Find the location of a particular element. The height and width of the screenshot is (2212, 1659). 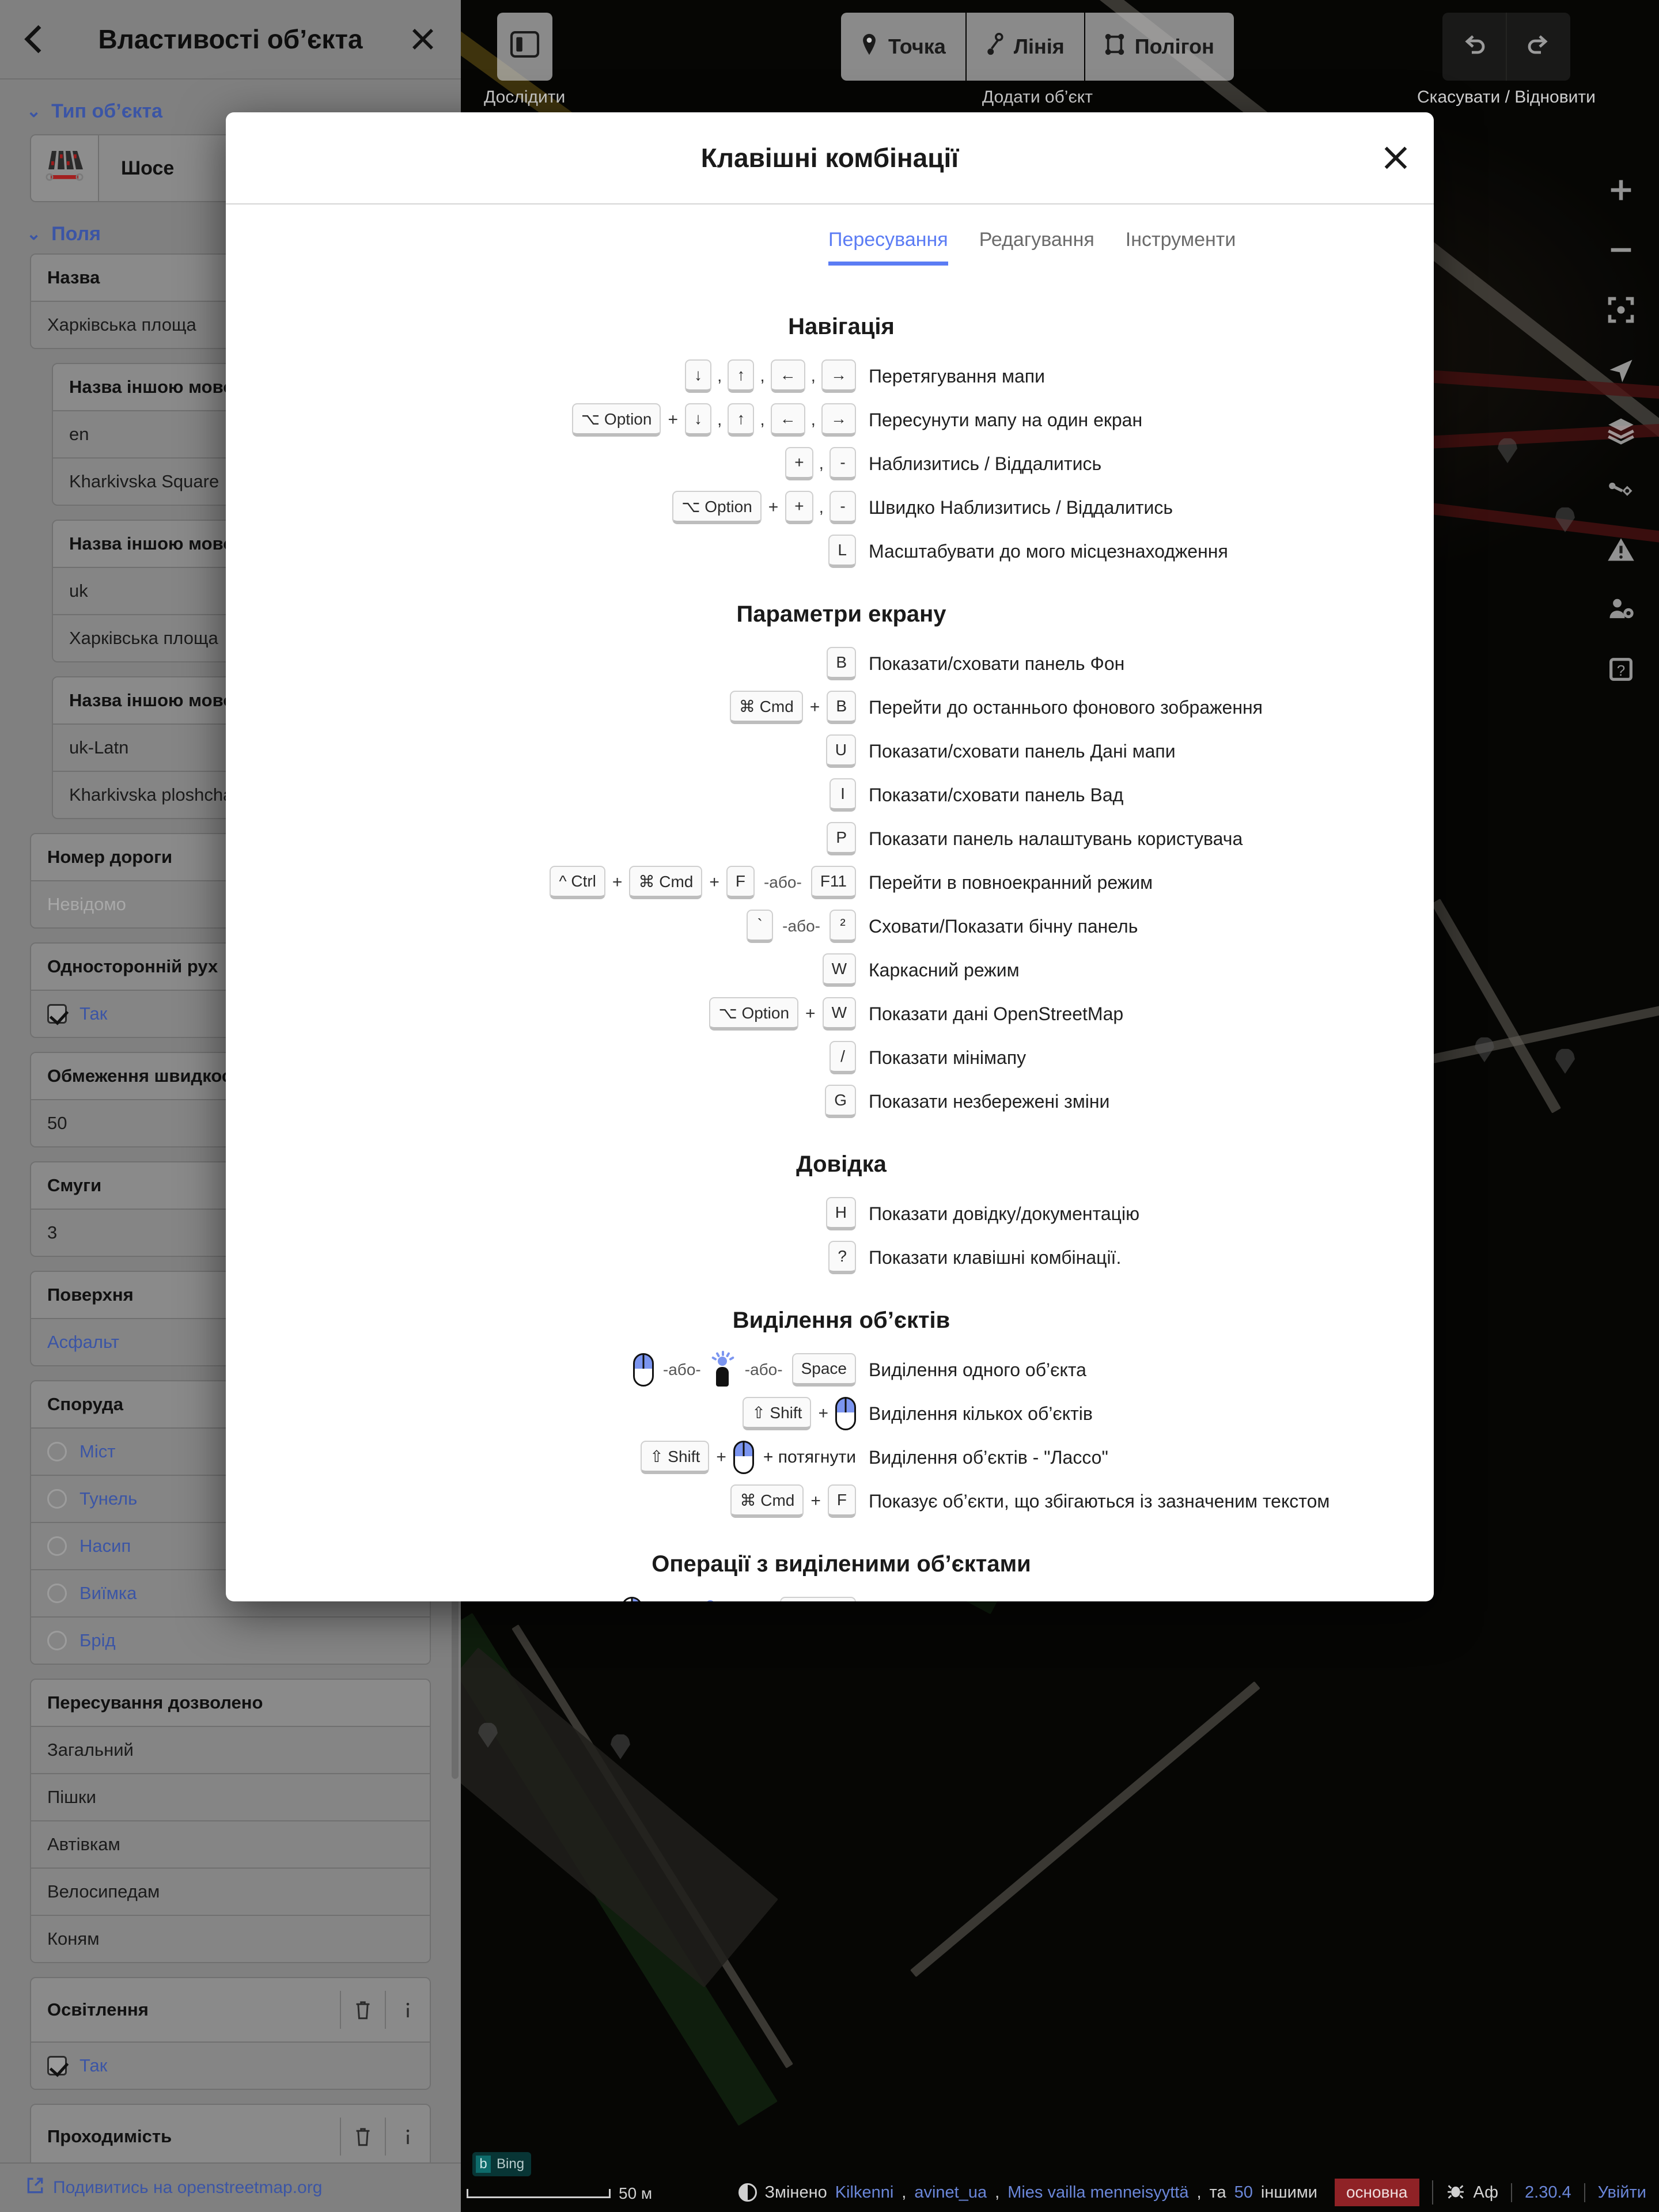

shortcut-keys: ⌥ Option + +, - is located at coordinates (547, 507).